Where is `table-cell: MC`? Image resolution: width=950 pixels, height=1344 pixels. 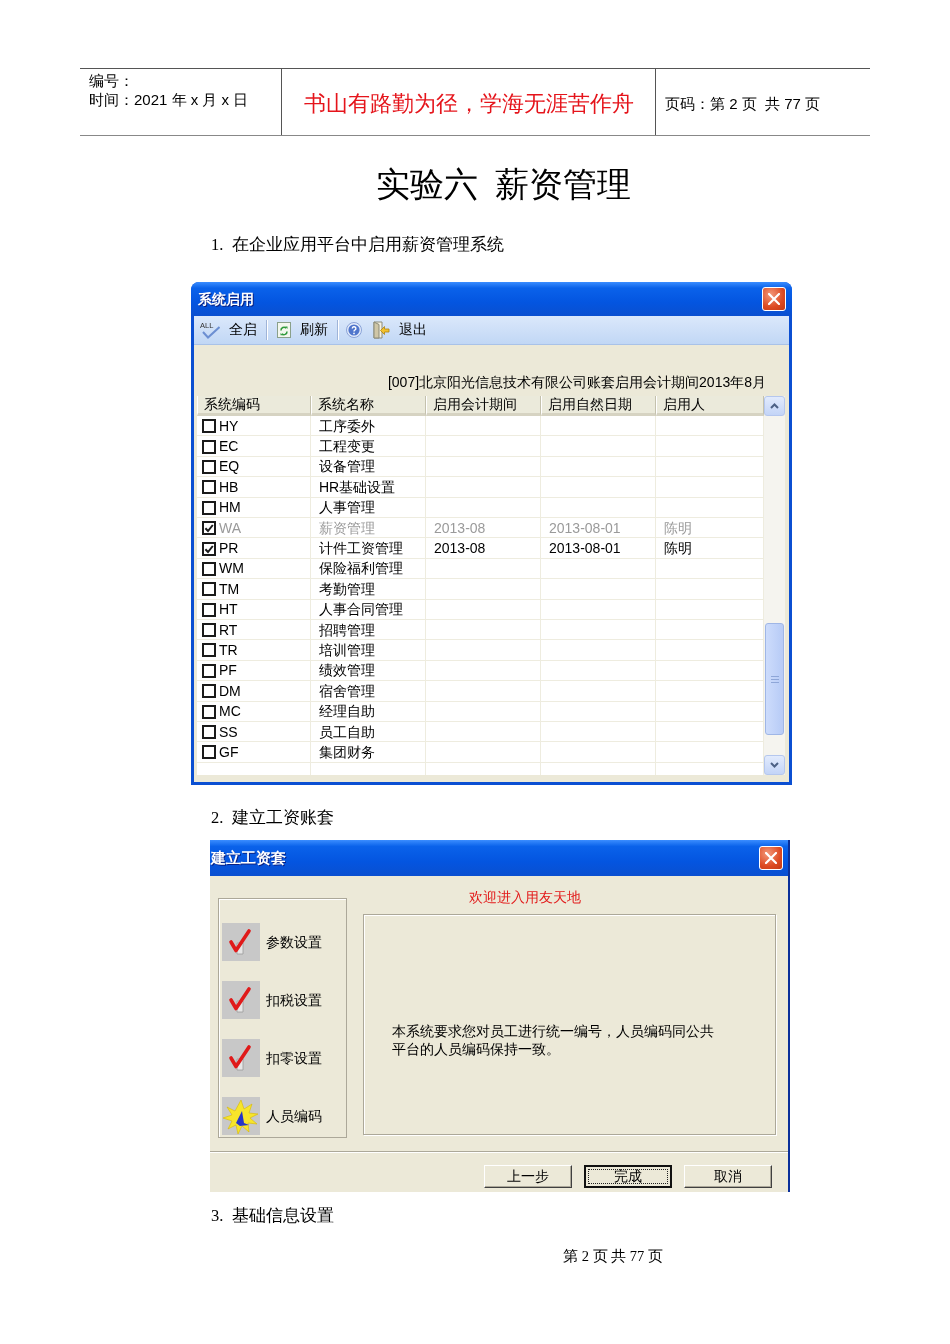 table-cell: MC is located at coordinates (230, 712).